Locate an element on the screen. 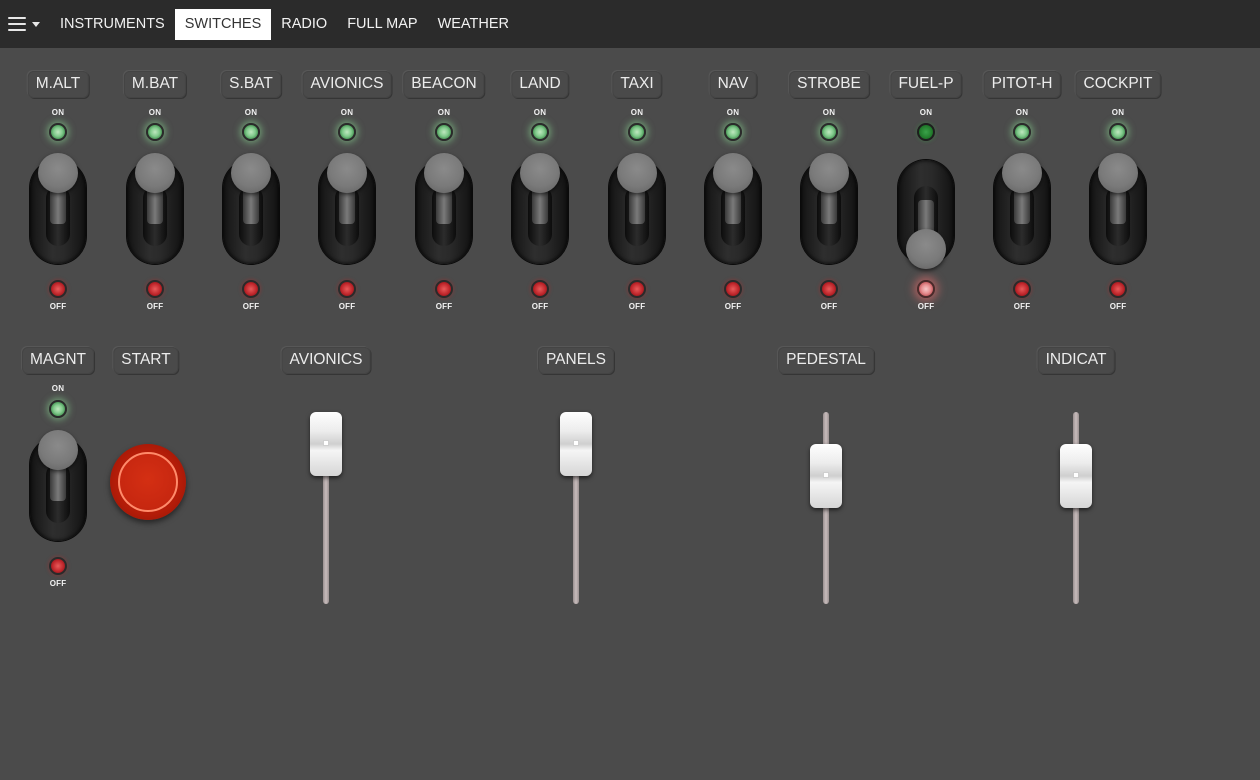 Image resolution: width=1260 pixels, height=780 pixels. strobe-toggle is located at coordinates (829, 208).